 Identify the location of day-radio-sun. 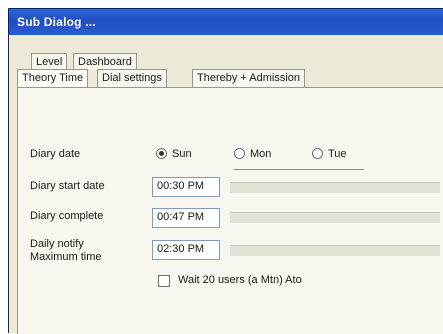
(161, 153).